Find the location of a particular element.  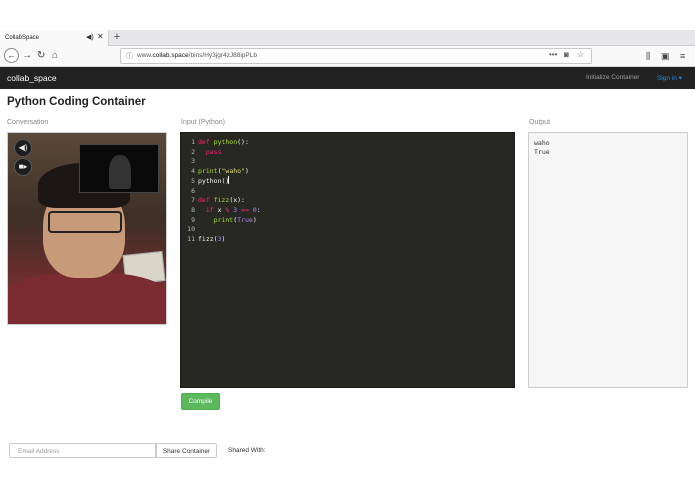

tab-title: CollabSpace is located at coordinates (22, 38).